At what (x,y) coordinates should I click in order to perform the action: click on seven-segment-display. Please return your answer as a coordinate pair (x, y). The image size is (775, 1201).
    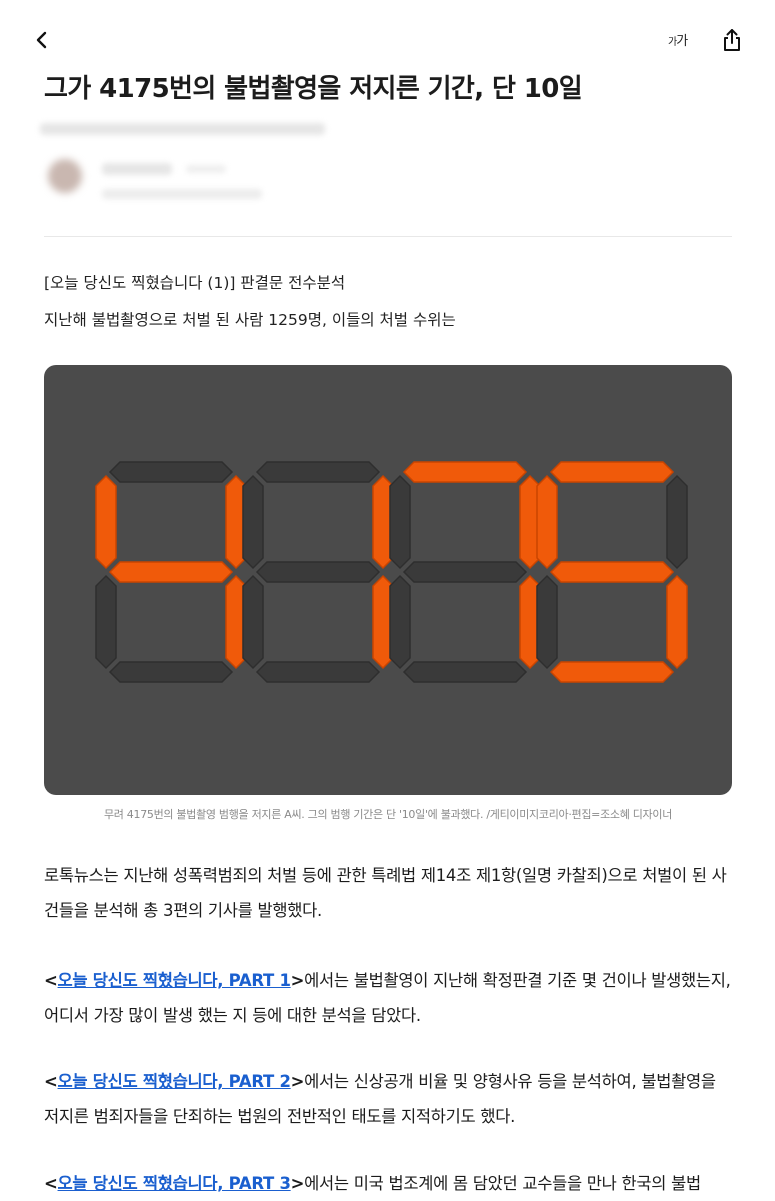
    Looking at the image, I should click on (391, 572).